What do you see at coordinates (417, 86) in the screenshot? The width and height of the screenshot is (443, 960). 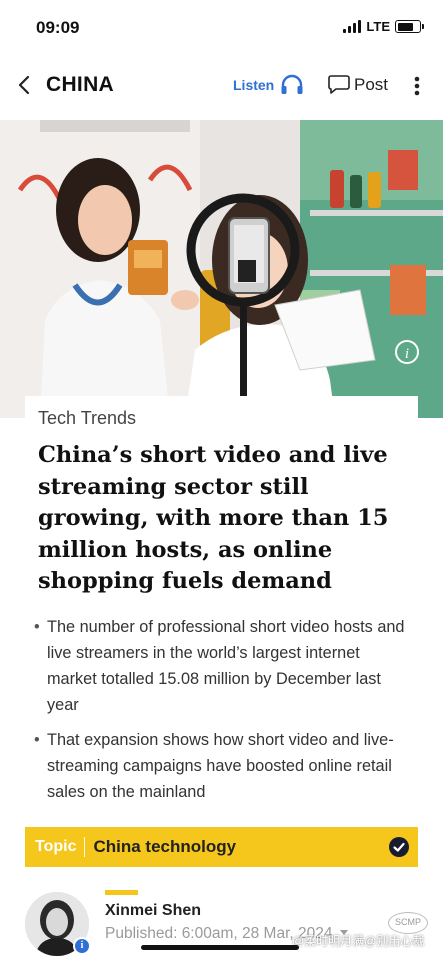 I see `more-vertical-icon` at bounding box center [417, 86].